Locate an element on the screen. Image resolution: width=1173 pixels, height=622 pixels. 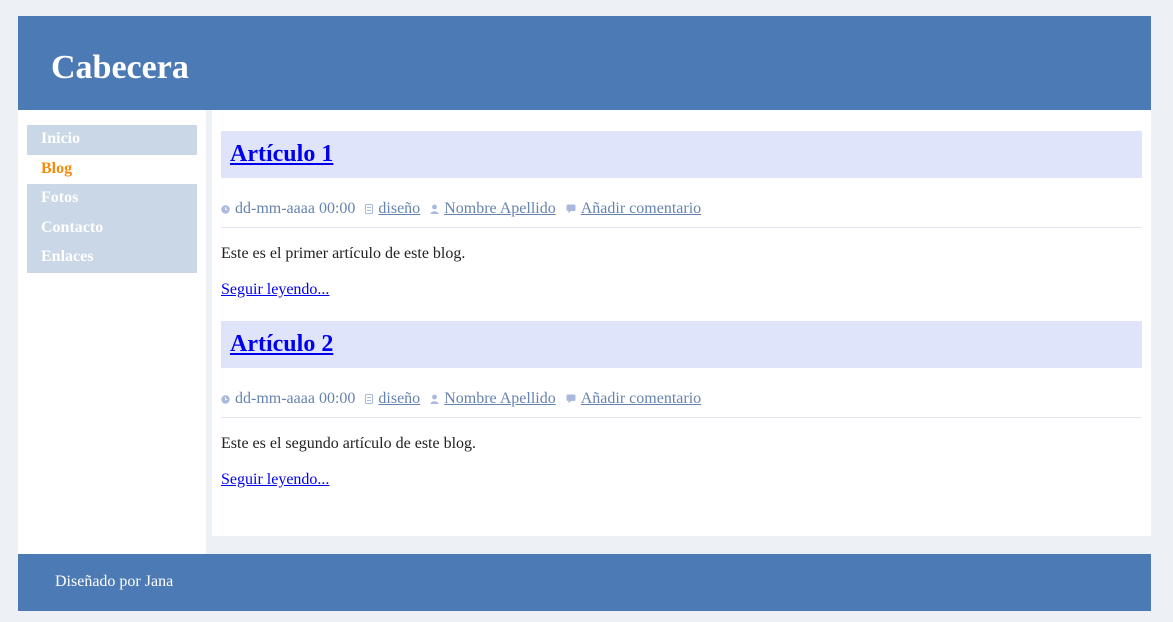
footer-credit: Diseñado por Jana is located at coordinates (114, 581).